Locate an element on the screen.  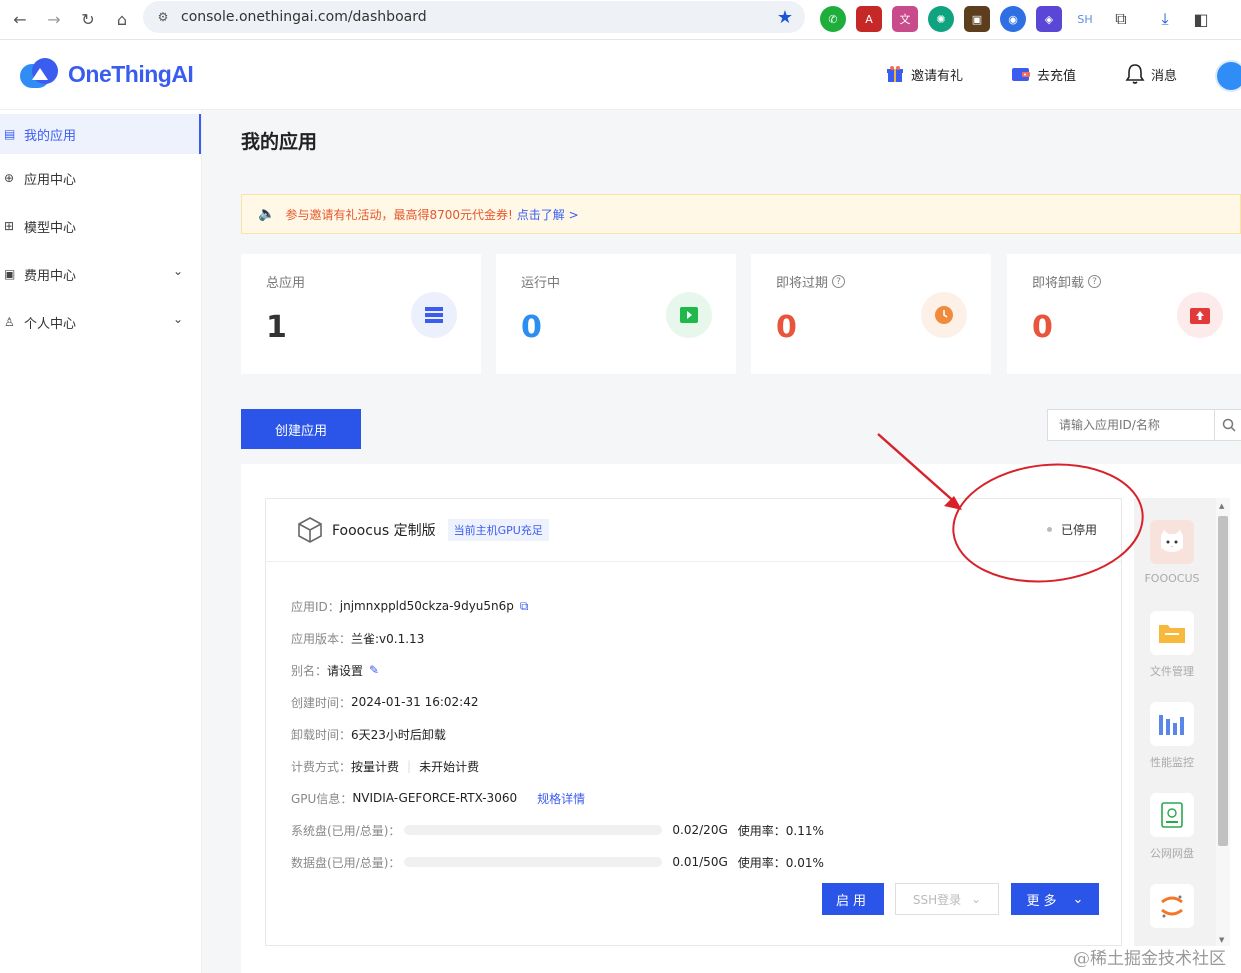
field-label: 应用ID： is located at coordinates (315, 606).